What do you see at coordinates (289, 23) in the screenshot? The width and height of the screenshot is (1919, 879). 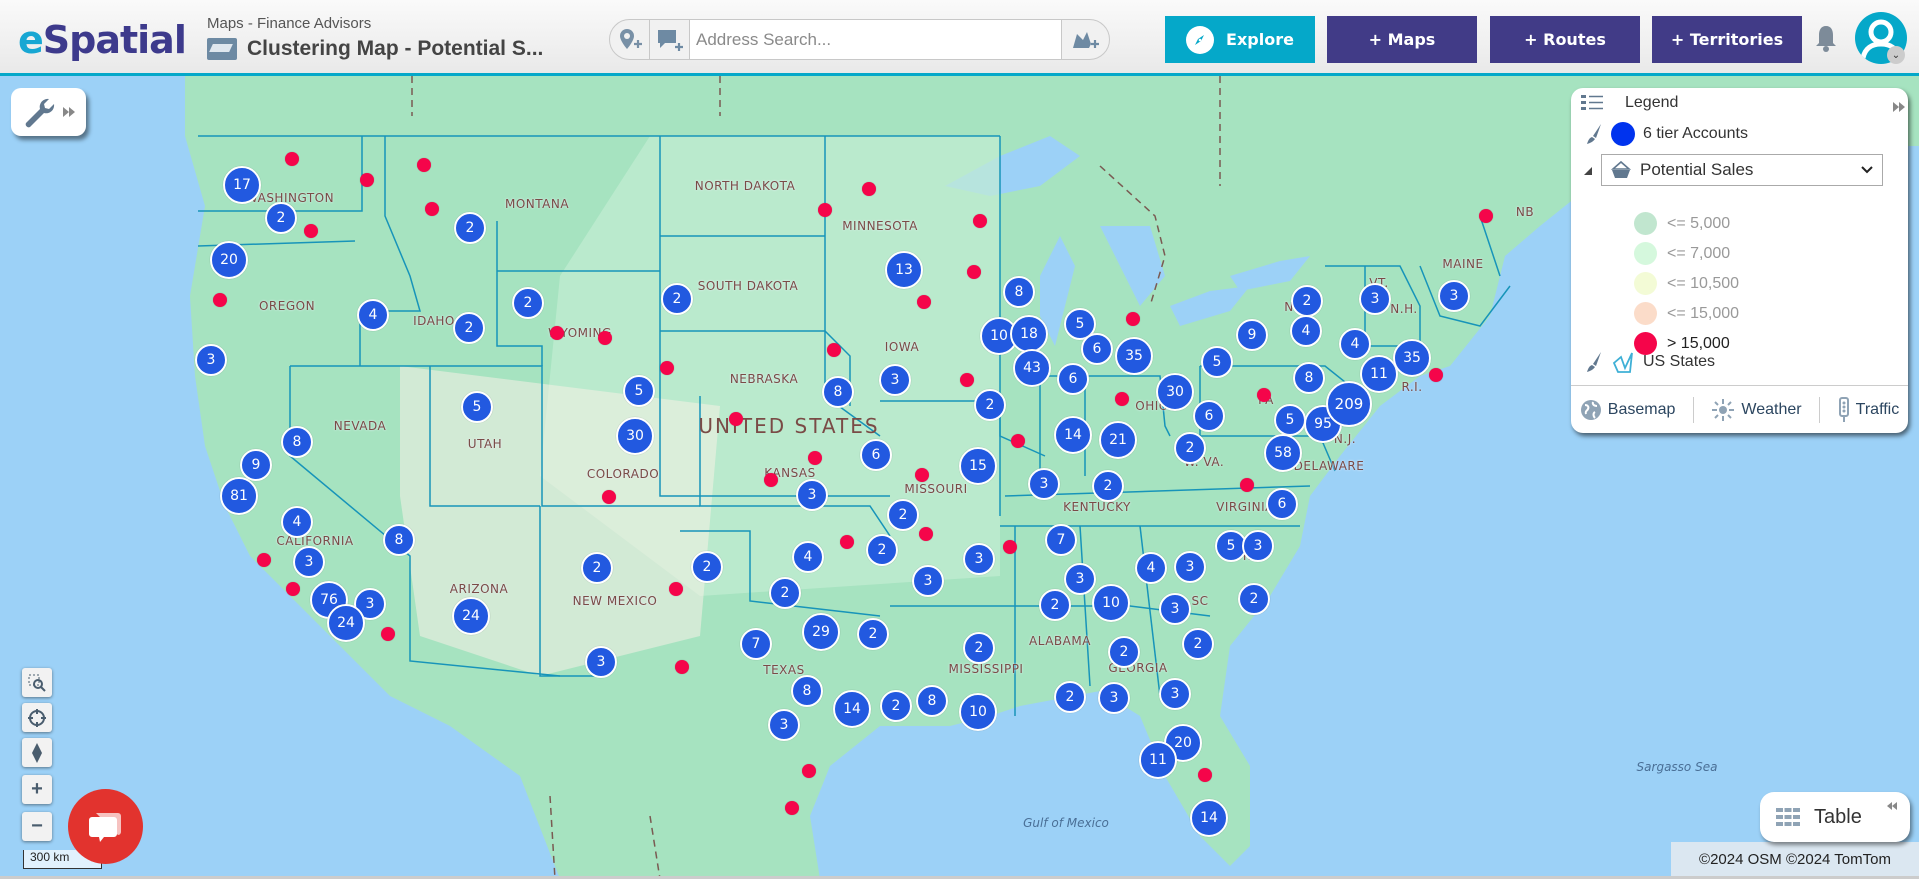 I see `breadcrumb: Maps - Finance Advisors` at bounding box center [289, 23].